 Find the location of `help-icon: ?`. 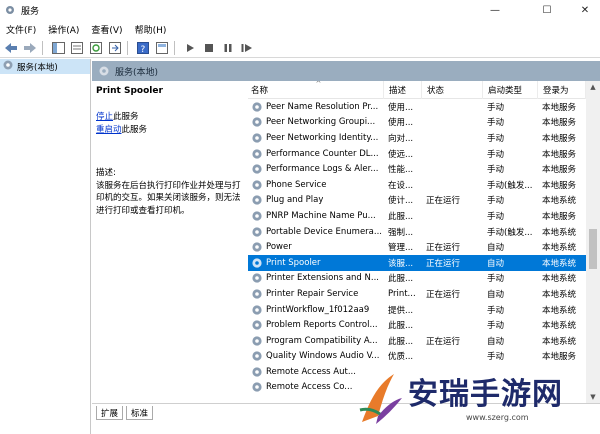

help-icon: ? is located at coordinates (143, 48).